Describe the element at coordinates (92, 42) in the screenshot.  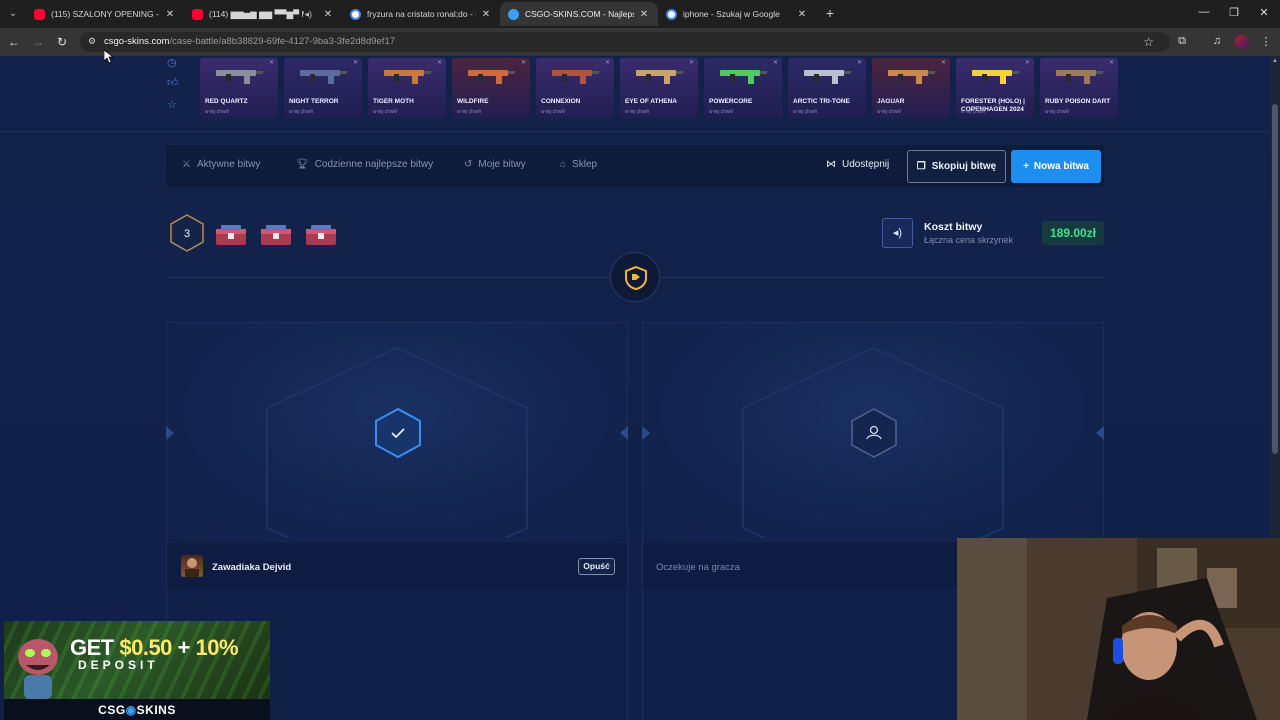
I see `site-settings-icon: ⚙` at that location.